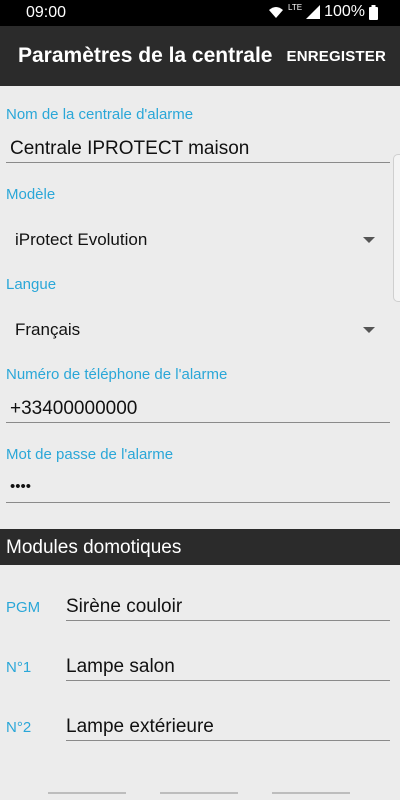 The height and width of the screenshot is (800, 400). I want to click on module-label-2: N°2, so click(19, 727).